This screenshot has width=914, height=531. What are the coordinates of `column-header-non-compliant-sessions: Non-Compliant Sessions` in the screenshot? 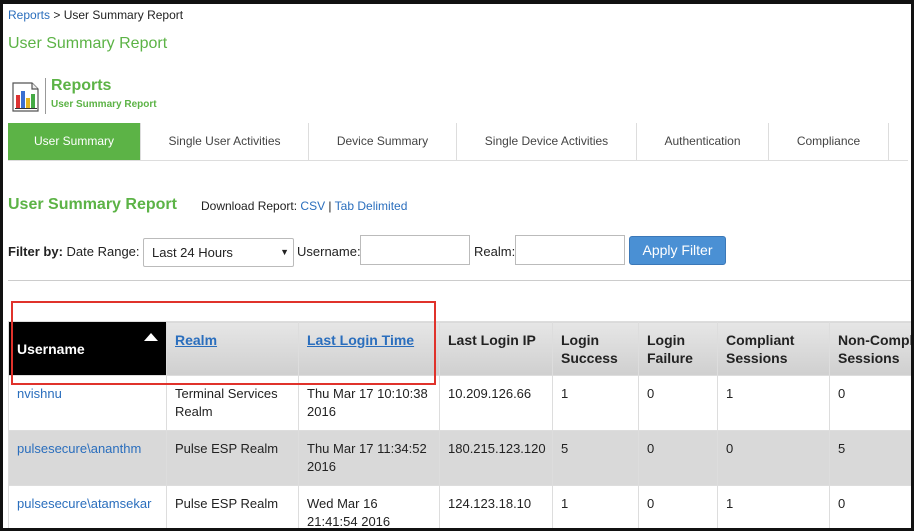 It's located at (870, 348).